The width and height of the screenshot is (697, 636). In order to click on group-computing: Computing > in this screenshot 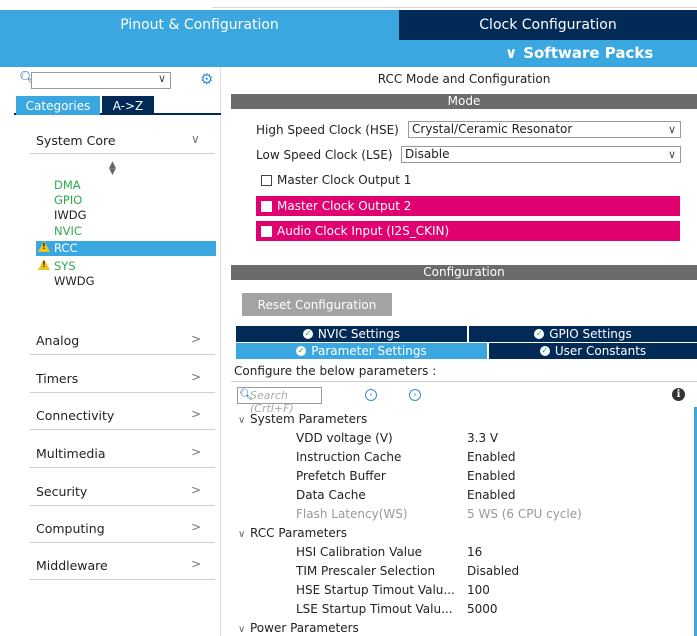, I will do `click(117, 529)`.